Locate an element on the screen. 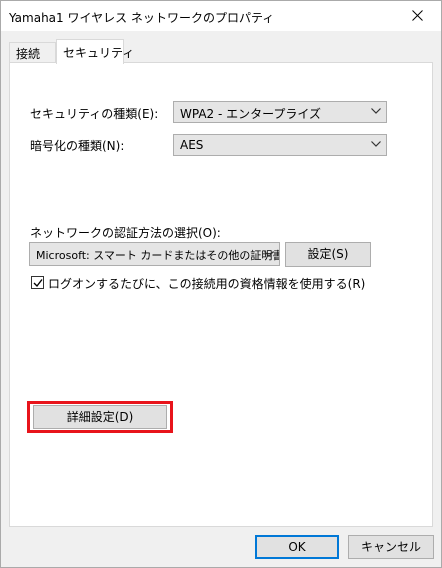 This screenshot has width=442, height=568. title-bar: Yamaha1 ワイヤレス ネットワークのプロパティ is located at coordinates (221, 16).